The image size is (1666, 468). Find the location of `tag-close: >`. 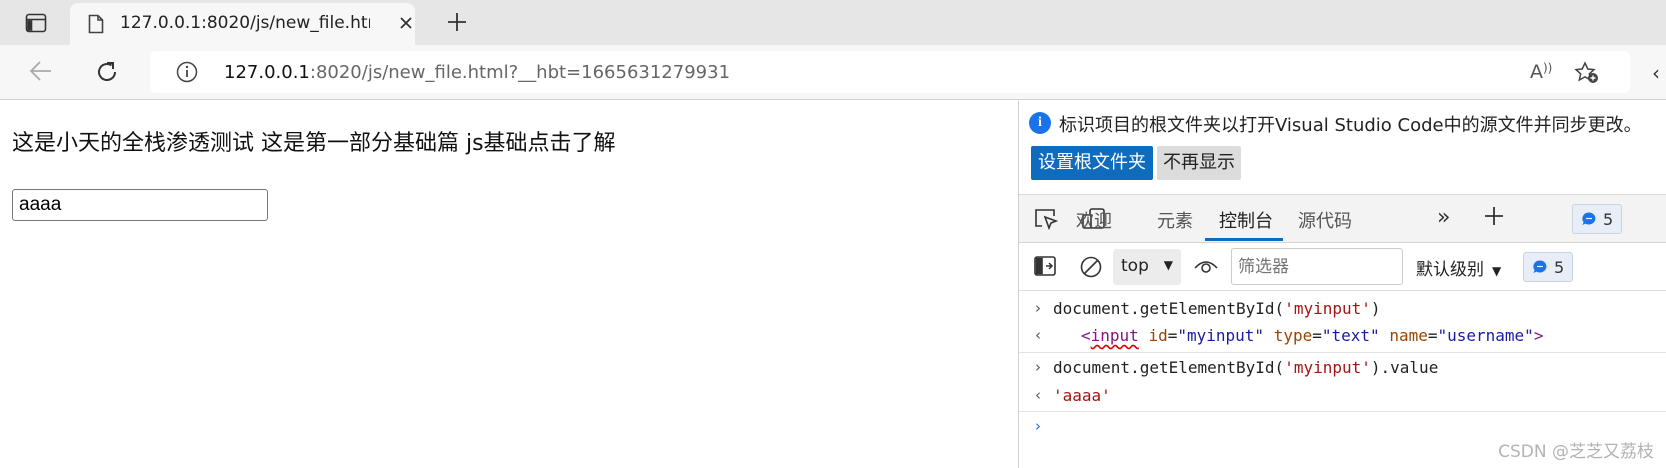

tag-close: > is located at coordinates (1538, 335).